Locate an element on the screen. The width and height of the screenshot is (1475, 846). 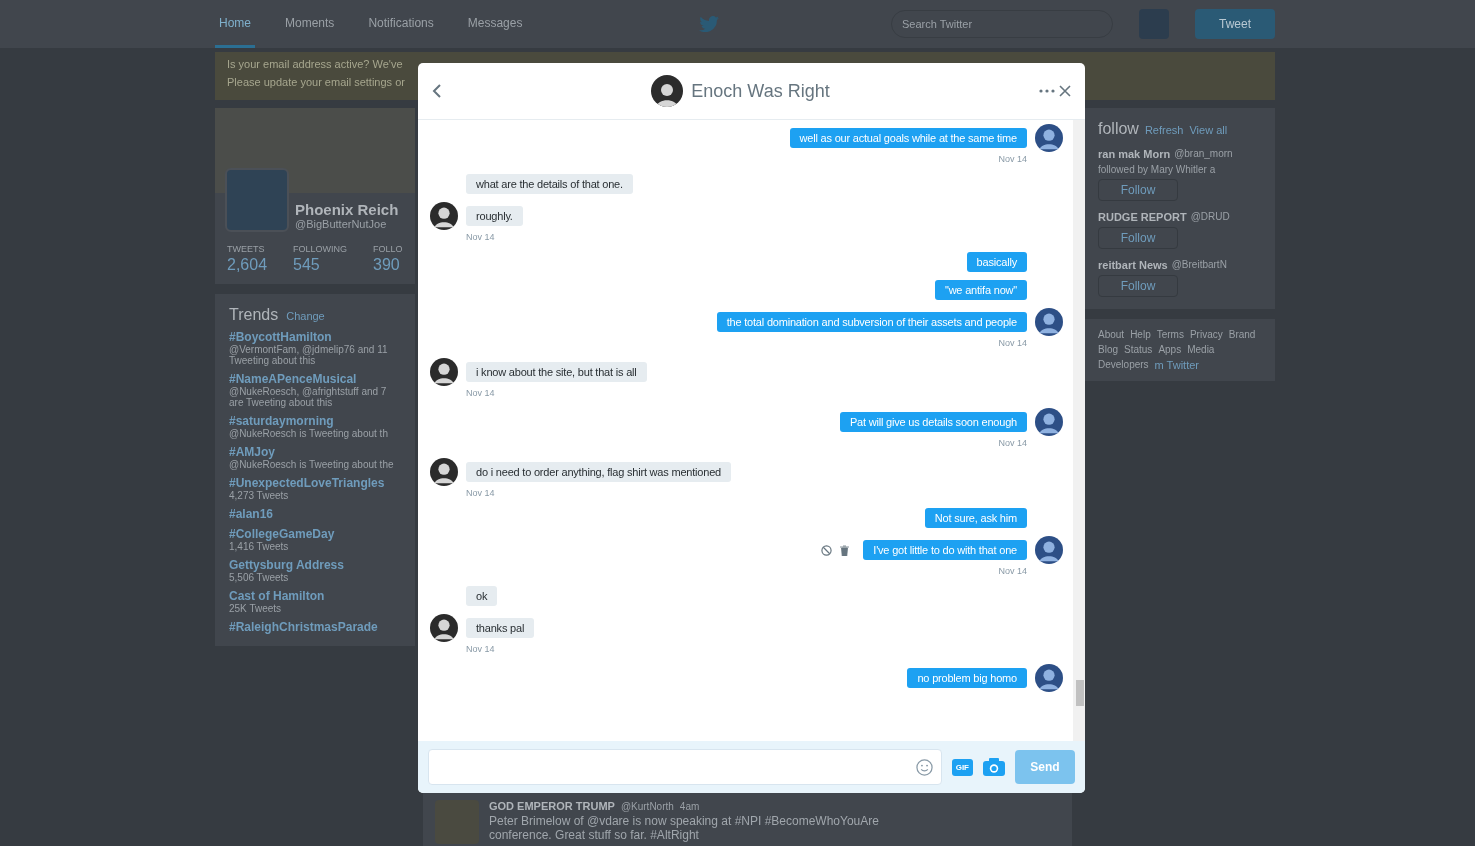
tweet-time: 4am is located at coordinates (689, 806).